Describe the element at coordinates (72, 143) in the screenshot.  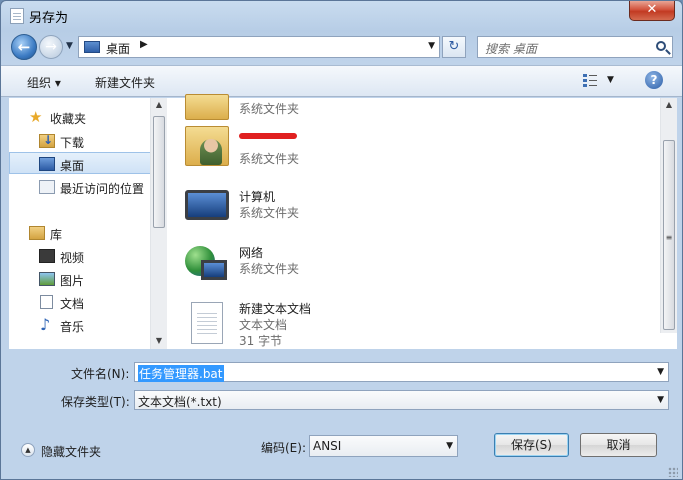
I see `sidebar-item-label: 下载` at that location.